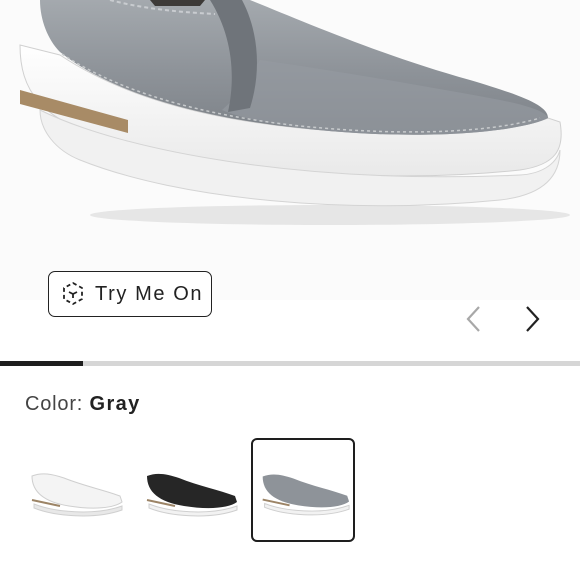 The height and width of the screenshot is (580, 580). I want to click on try-me-on-label: Try Me On, so click(149, 293).